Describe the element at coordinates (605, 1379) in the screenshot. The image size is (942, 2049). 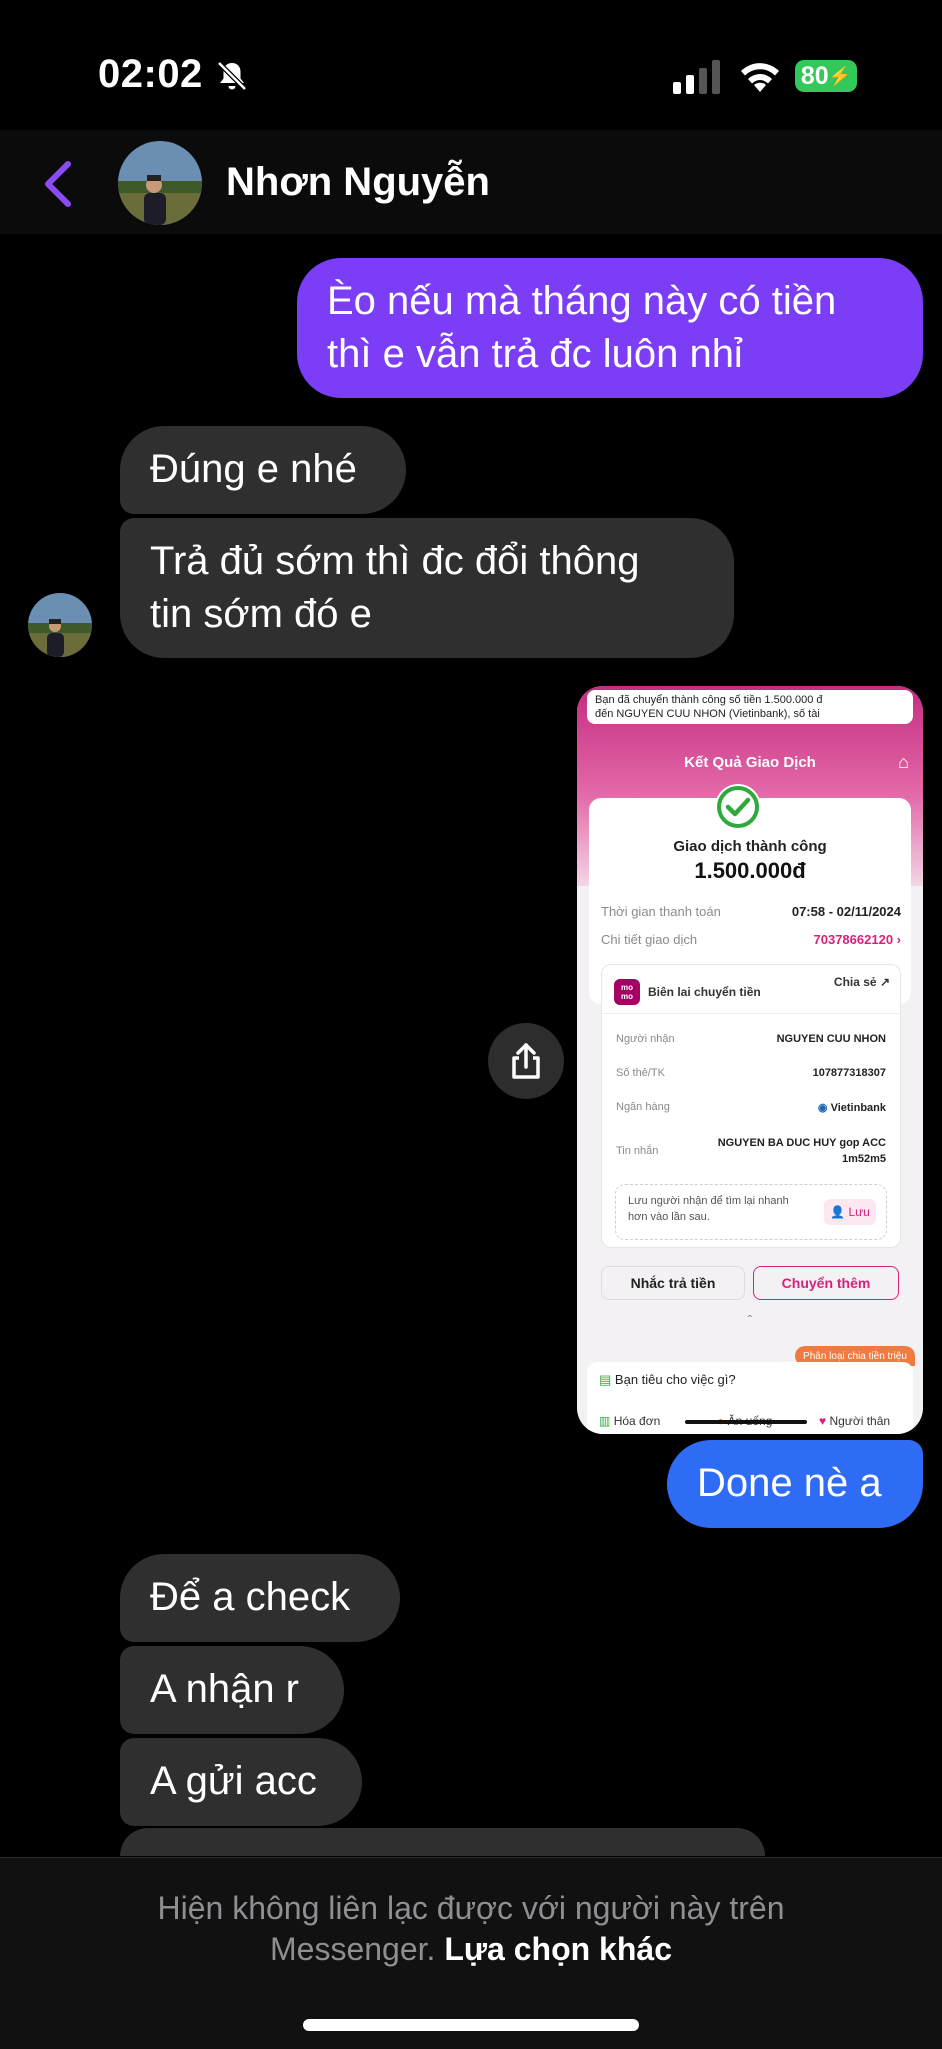
I see `receipt-icon: ▤` at that location.